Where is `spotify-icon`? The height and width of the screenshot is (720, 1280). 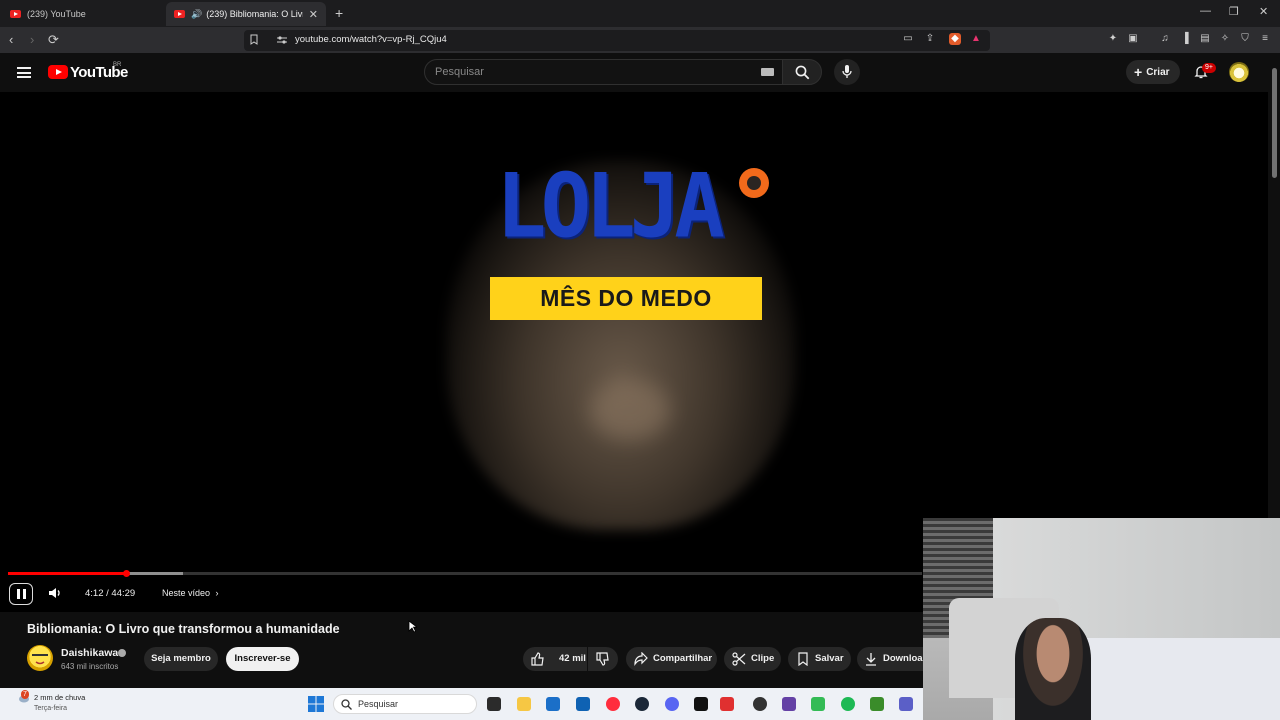 spotify-icon is located at coordinates (848, 704).